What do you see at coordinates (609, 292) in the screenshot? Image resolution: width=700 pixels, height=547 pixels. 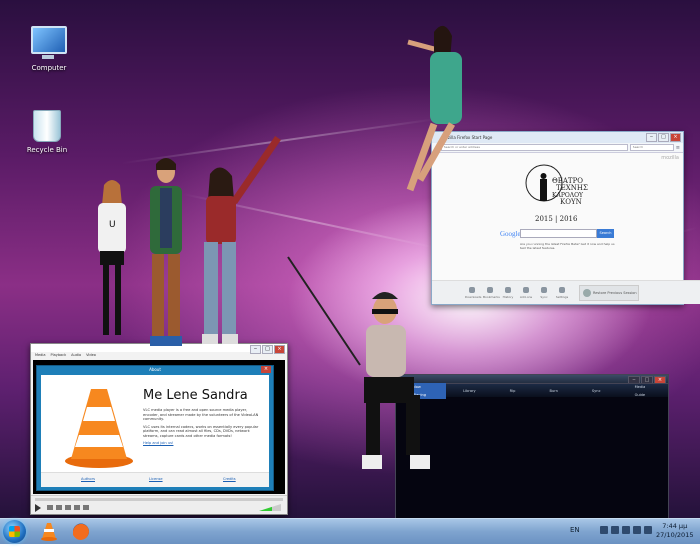 I see `restore-session-button: Restore Previous Session` at bounding box center [609, 292].